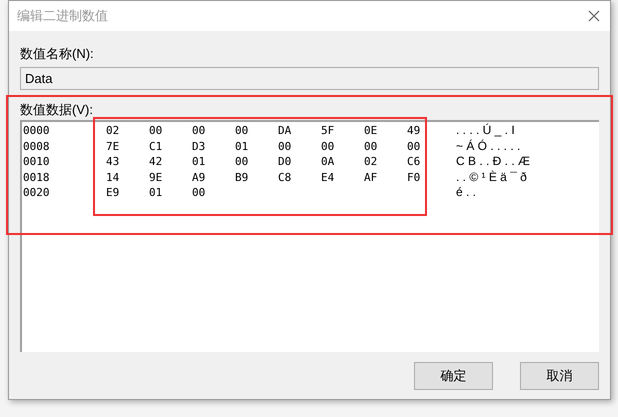 The image size is (618, 417). What do you see at coordinates (328, 162) in the screenshot?
I see `hex-byte: 0A` at bounding box center [328, 162].